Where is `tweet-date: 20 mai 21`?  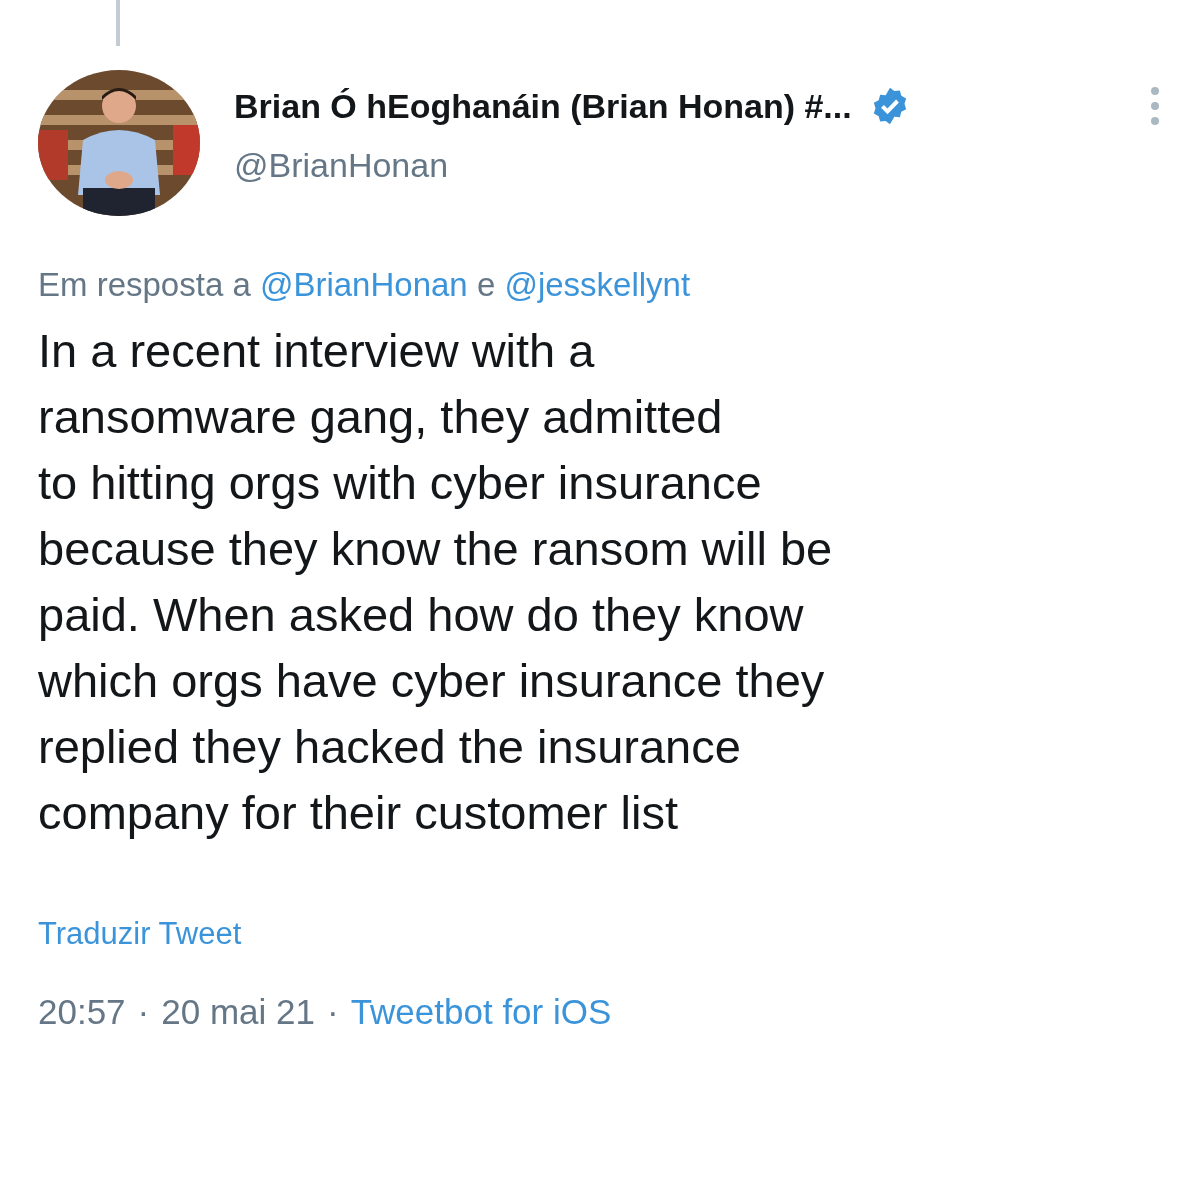
tweet-date: 20 mai 21 is located at coordinates (238, 1012).